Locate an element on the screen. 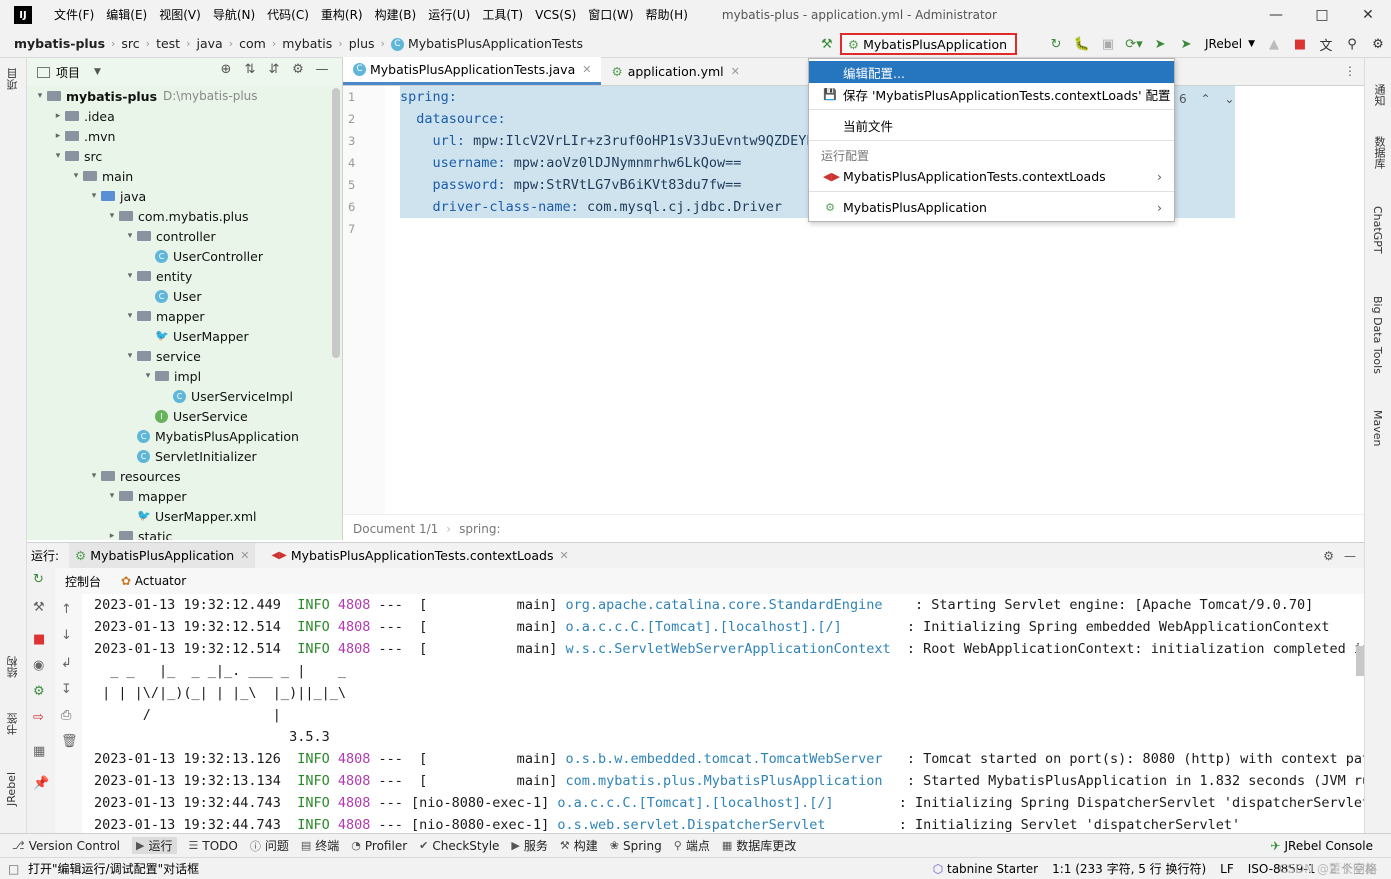  breadcrumb-item: mybatis-plus is located at coordinates (59, 43).